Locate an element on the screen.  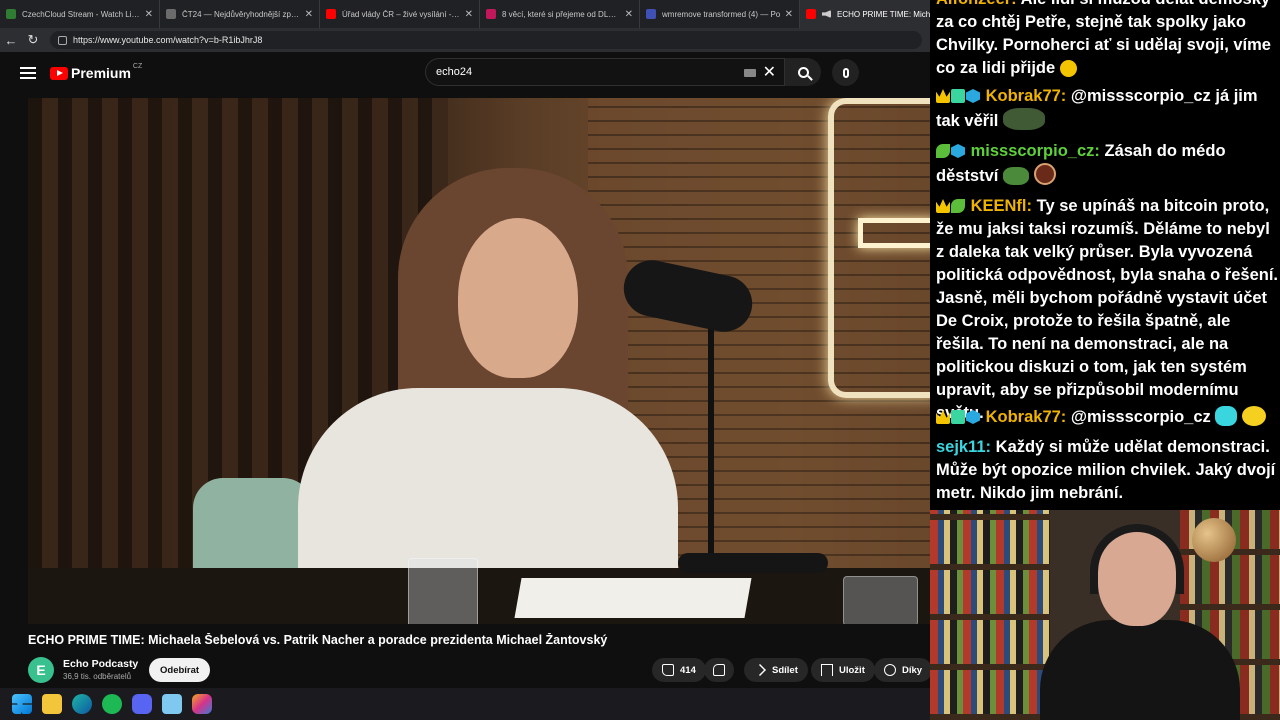
save-button: Uložit is located at coordinates (843, 670).